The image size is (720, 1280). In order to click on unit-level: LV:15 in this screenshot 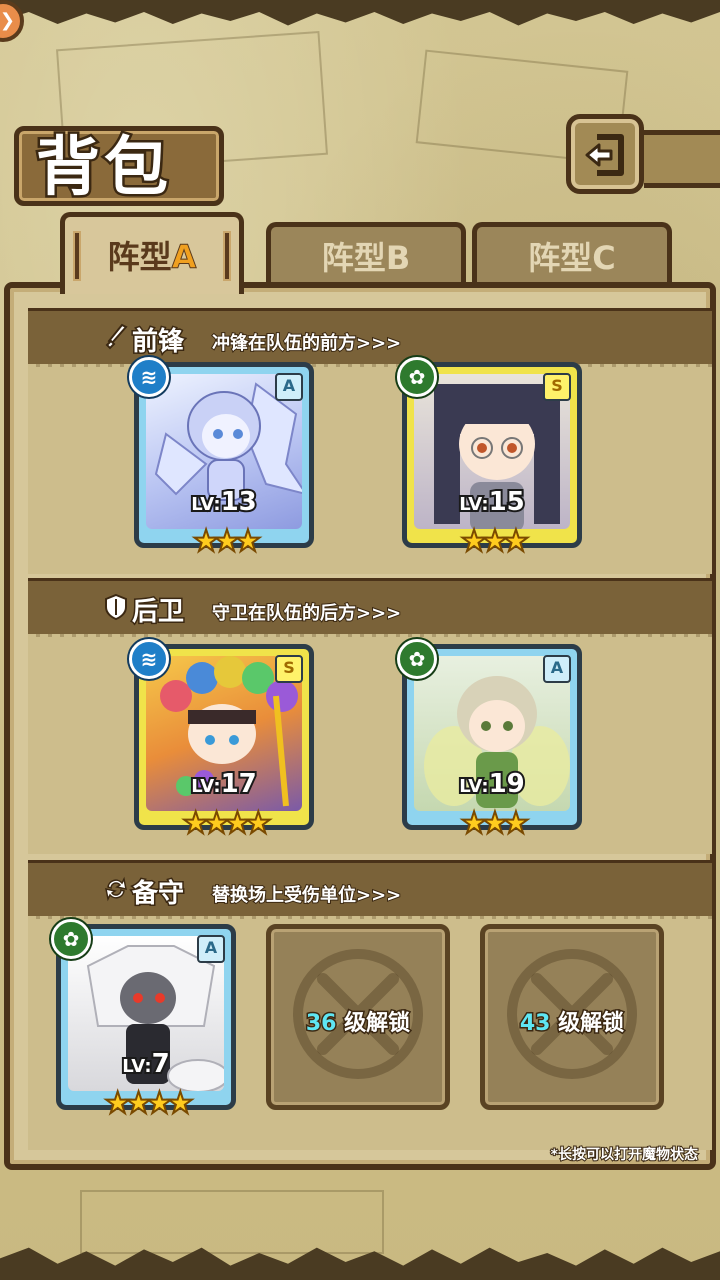, I will do `click(492, 502)`.